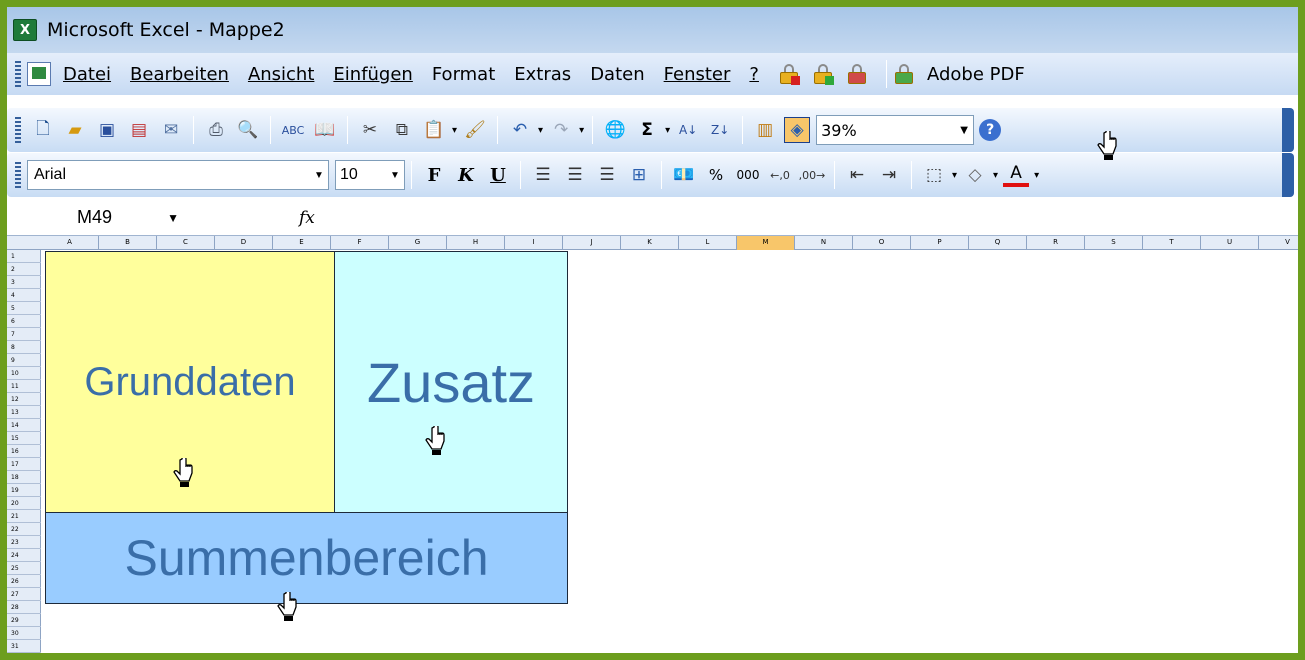 The width and height of the screenshot is (1305, 660). Describe the element at coordinates (24, 568) in the screenshot. I see `row-header-25: 25` at that location.